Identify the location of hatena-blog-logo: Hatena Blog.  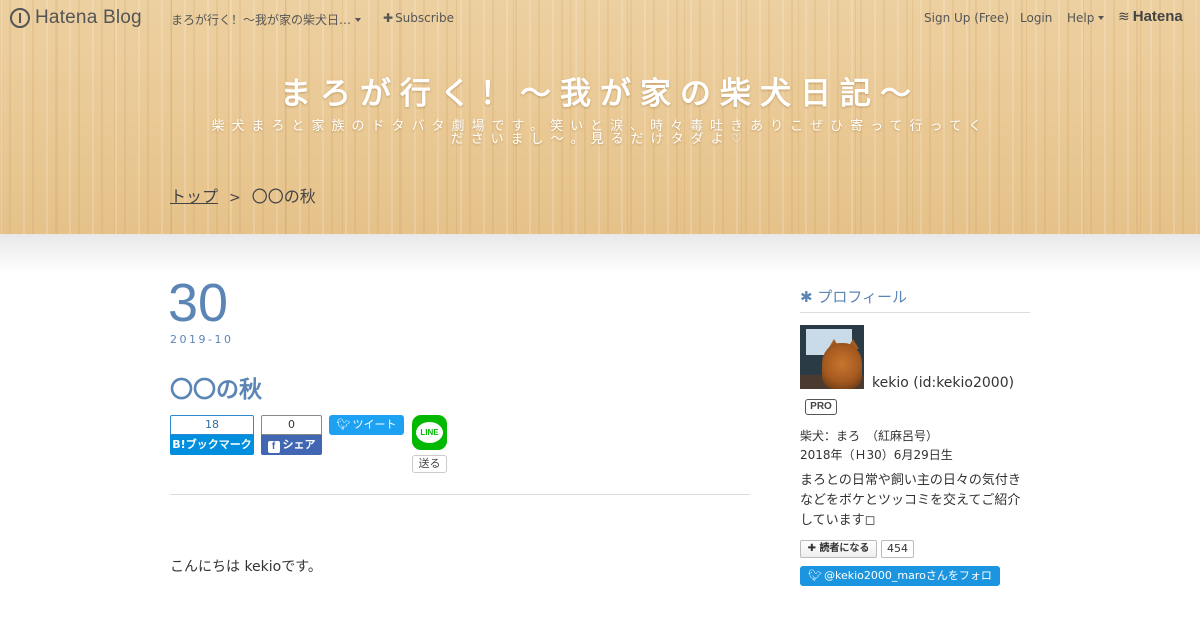
(76, 18).